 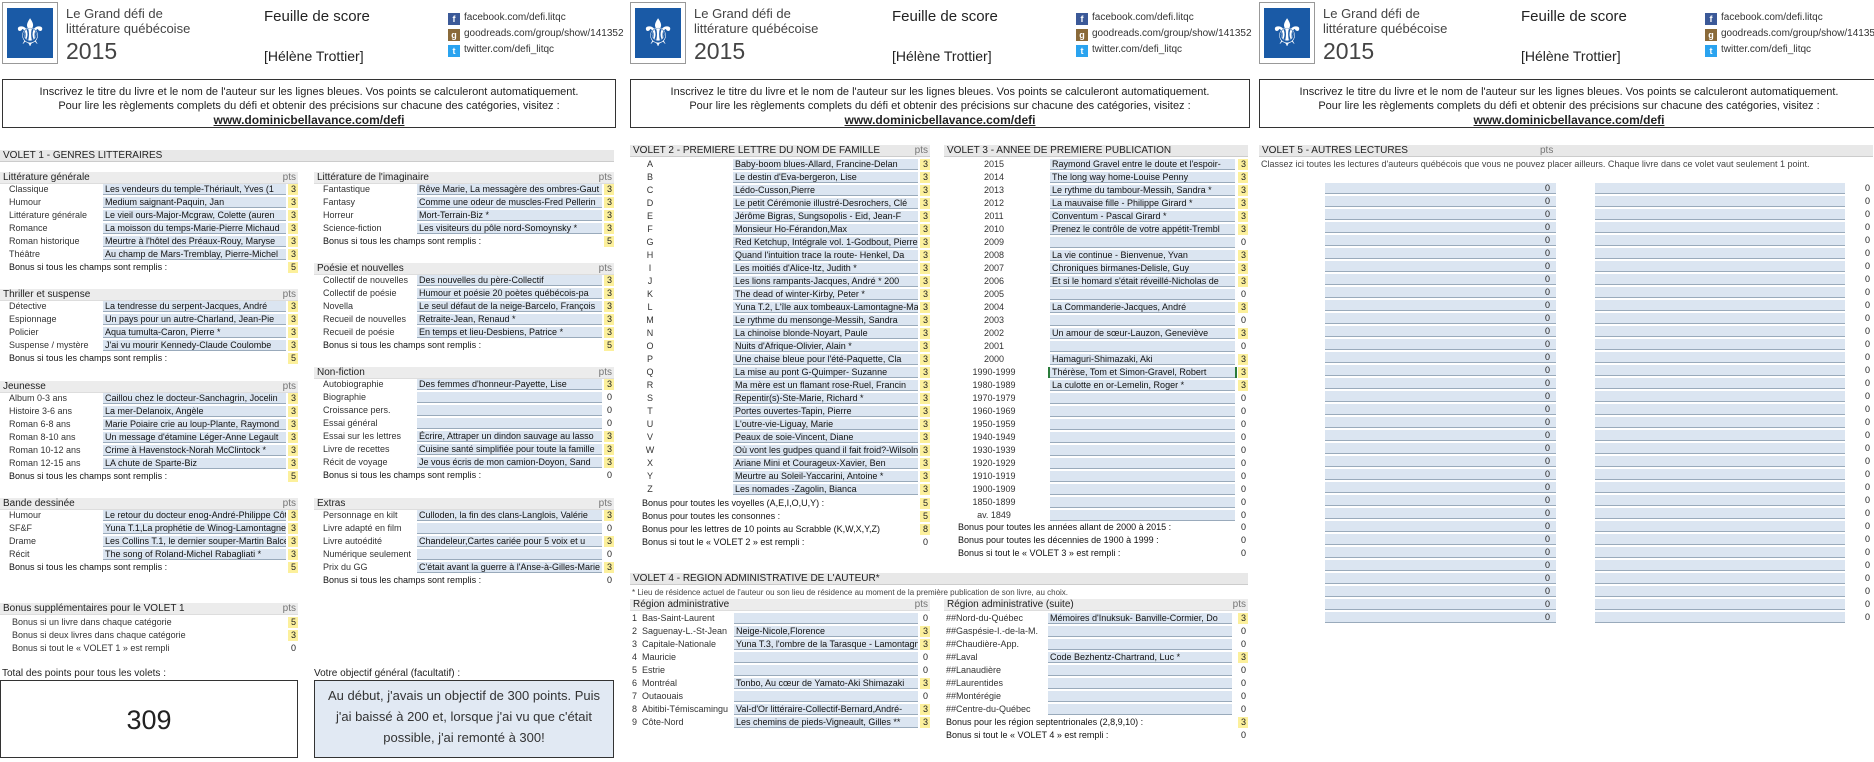 What do you see at coordinates (825, 398) in the screenshot?
I see `book-title-input: Repentir(s)-Ste-Marie, Richard *` at bounding box center [825, 398].